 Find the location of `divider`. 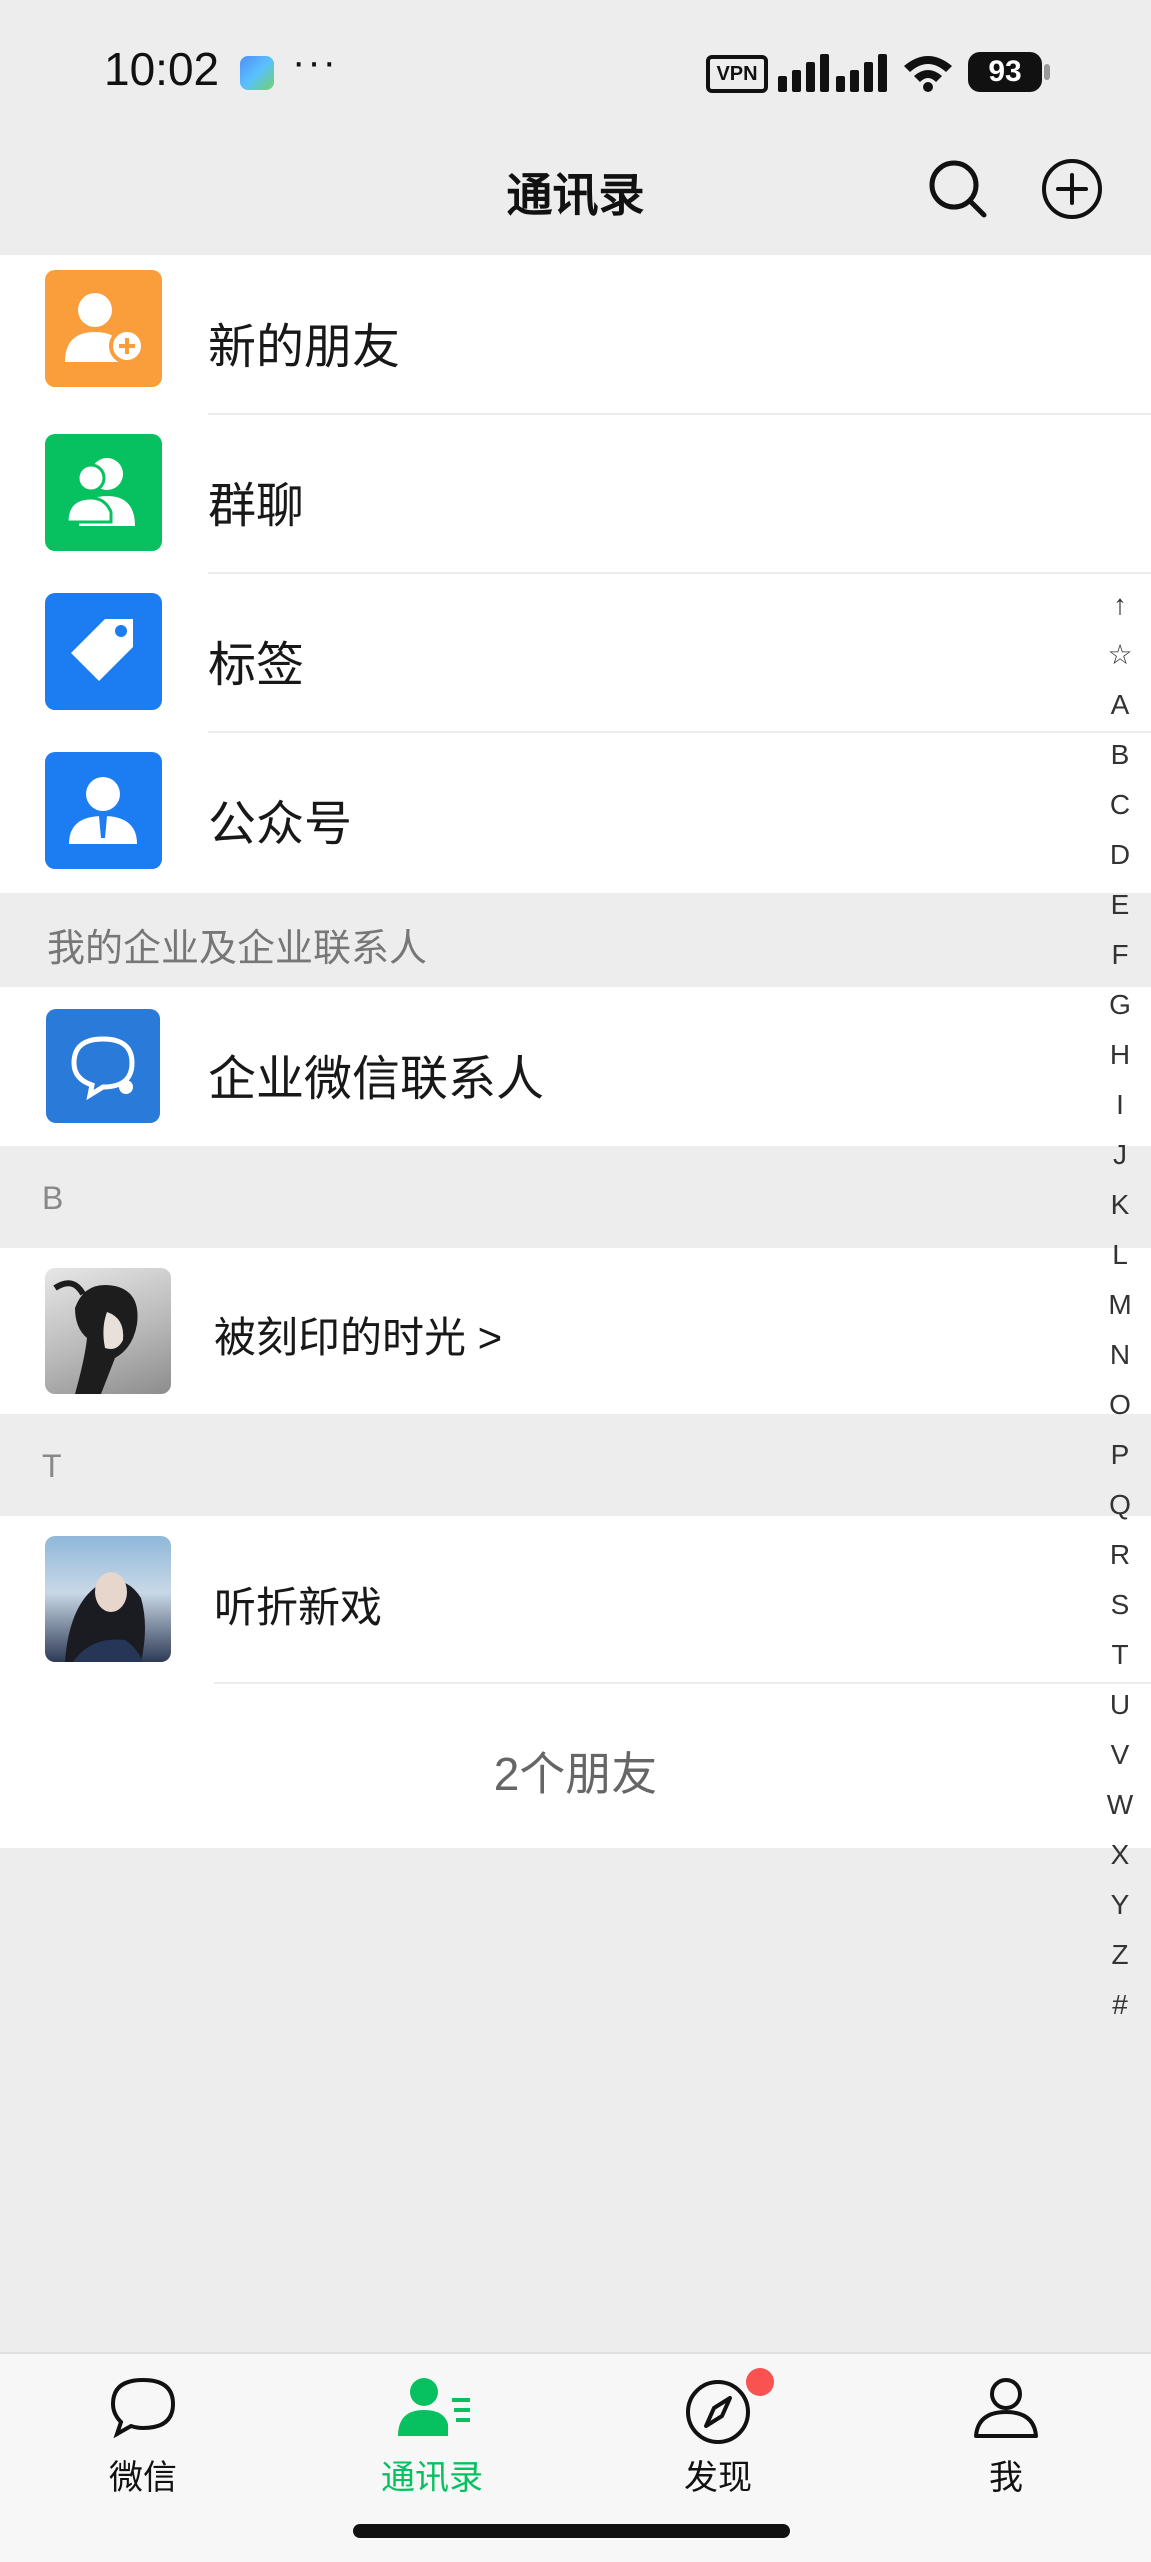

divider is located at coordinates (682, 1683).